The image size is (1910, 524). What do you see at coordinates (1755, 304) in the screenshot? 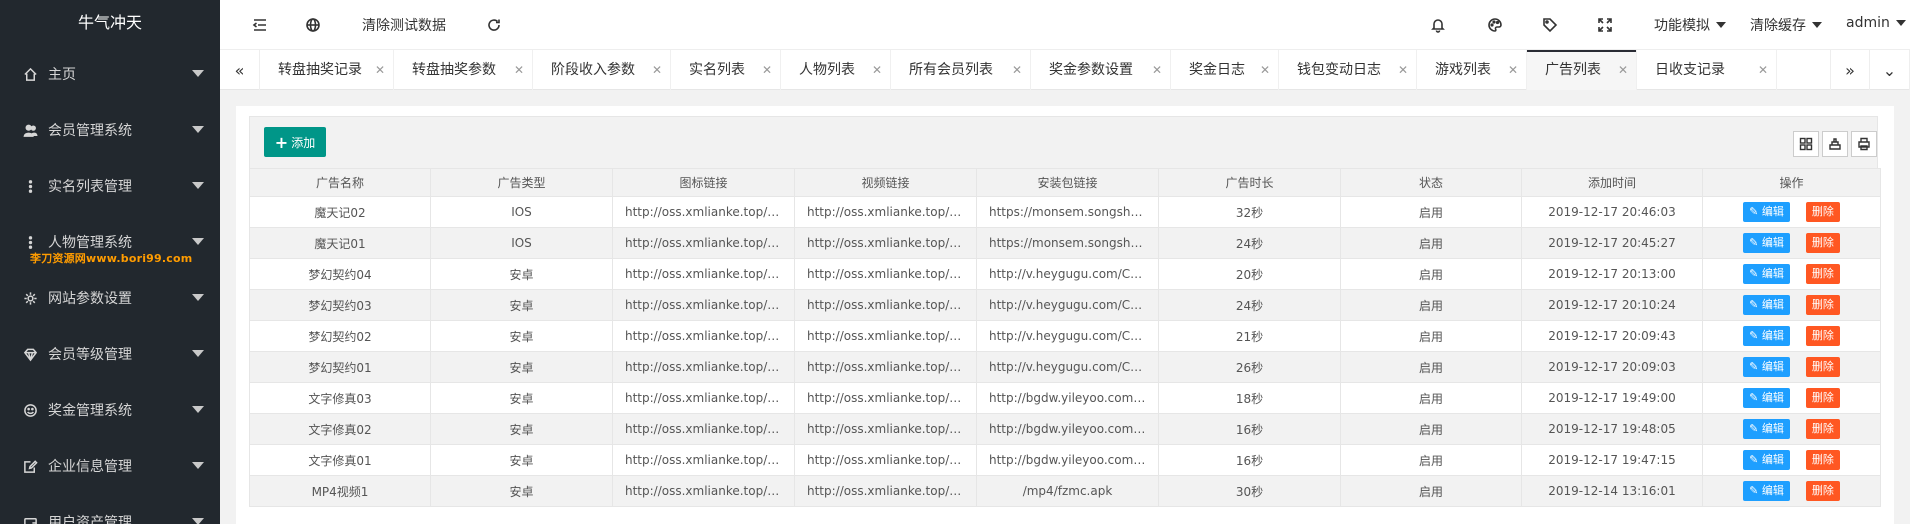
I see `pencil-icon: ✎` at bounding box center [1755, 304].